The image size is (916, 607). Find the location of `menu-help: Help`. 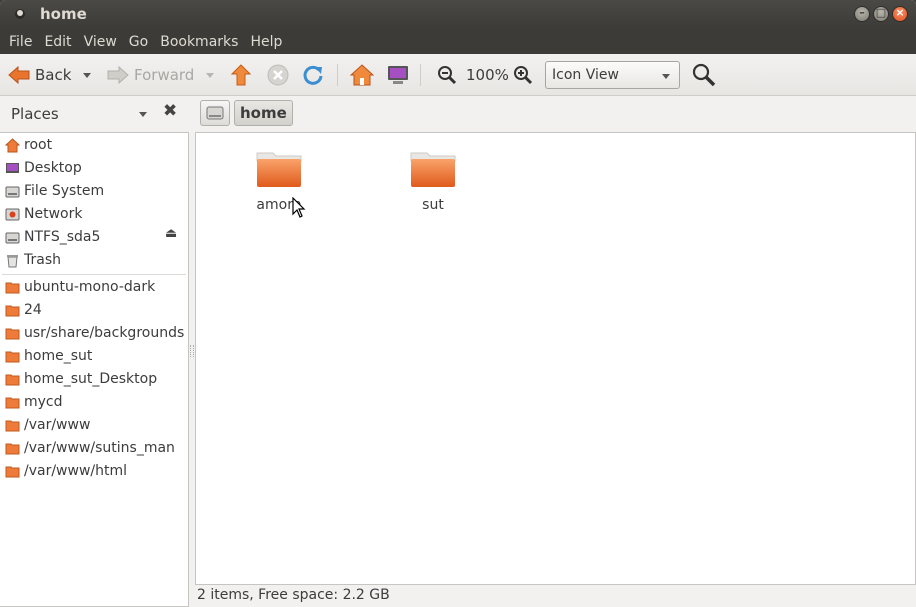

menu-help: Help is located at coordinates (266, 42).